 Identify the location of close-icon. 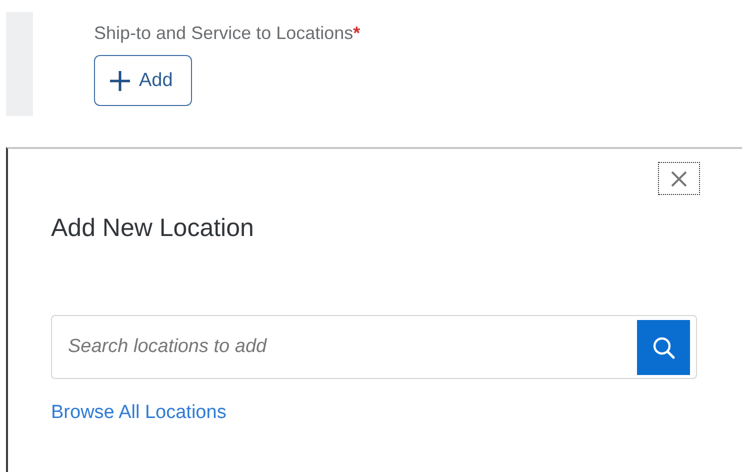
(679, 179).